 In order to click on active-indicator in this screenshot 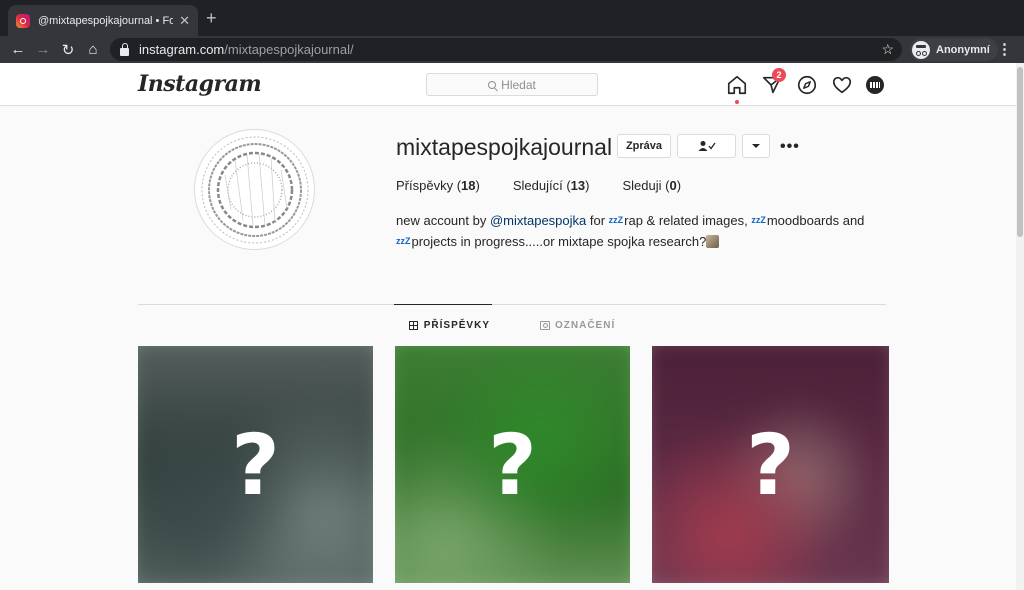, I will do `click(737, 102)`.